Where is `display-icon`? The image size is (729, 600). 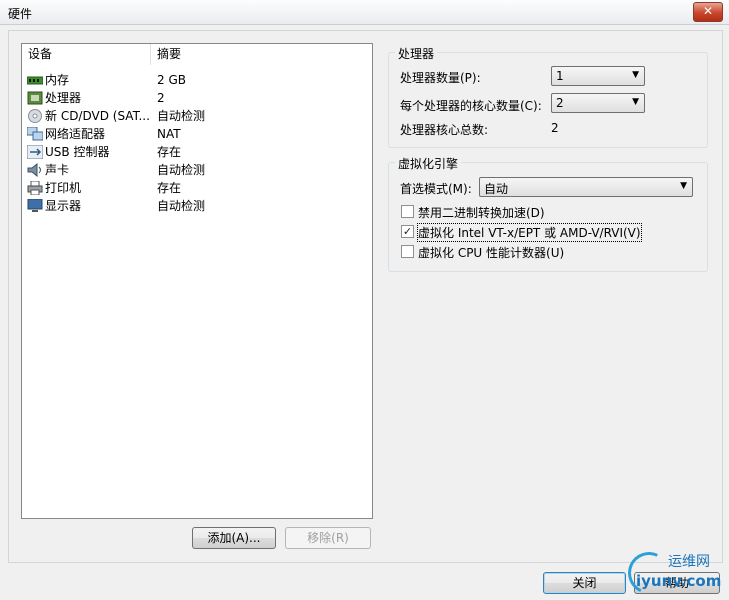
display-icon is located at coordinates (35, 205).